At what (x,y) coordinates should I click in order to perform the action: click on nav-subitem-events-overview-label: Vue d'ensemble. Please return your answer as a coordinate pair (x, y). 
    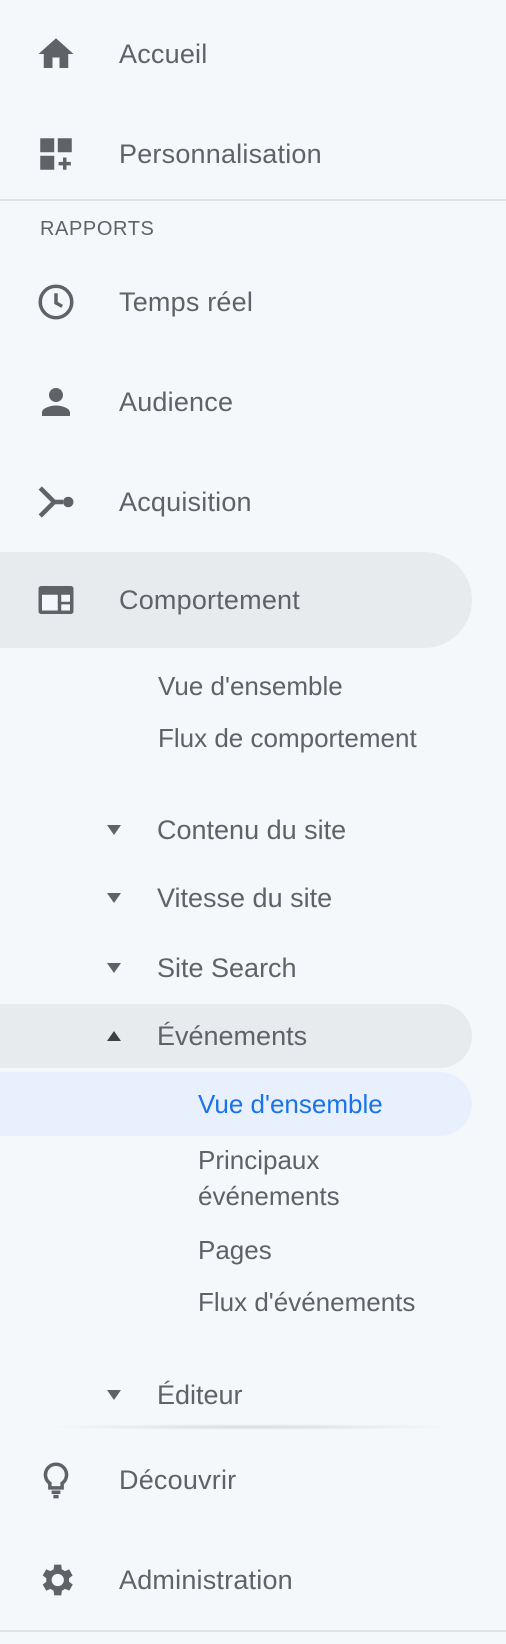
    Looking at the image, I should click on (290, 1104).